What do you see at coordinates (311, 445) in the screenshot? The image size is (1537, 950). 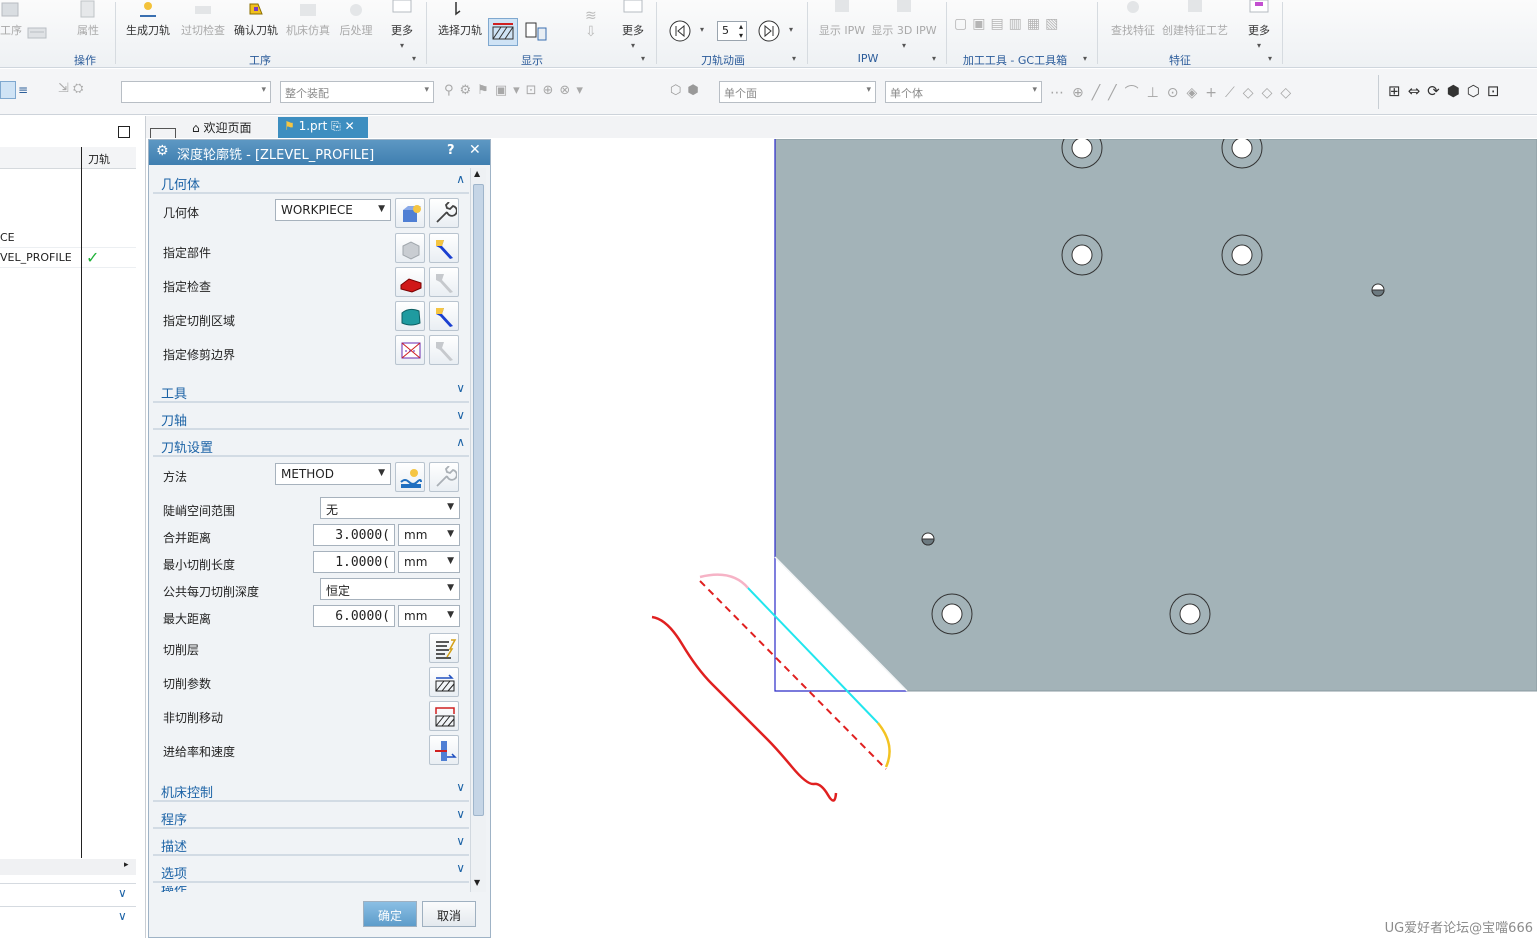 I see `section-path-settings: 刀轨设置 ∧` at bounding box center [311, 445].